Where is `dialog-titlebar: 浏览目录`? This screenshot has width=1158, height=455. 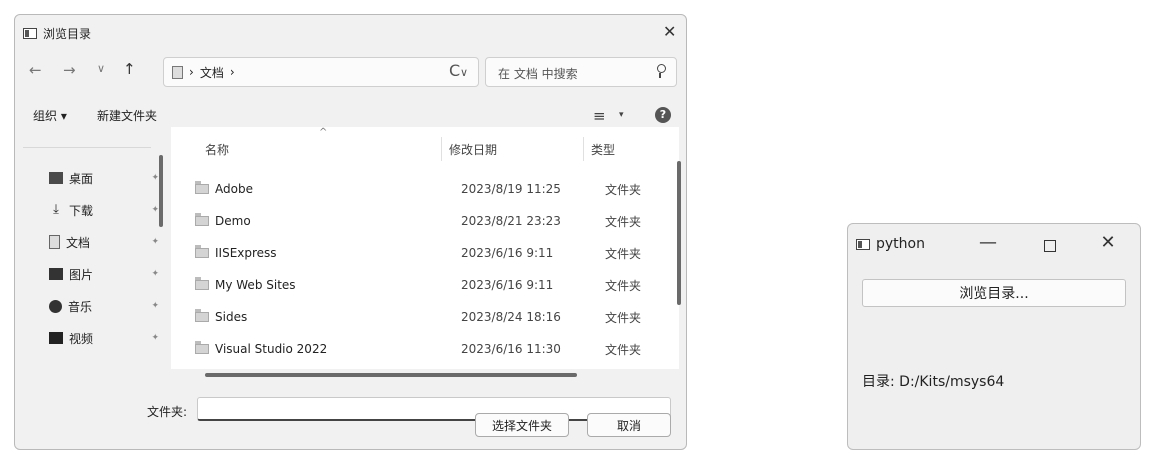
dialog-titlebar: 浏览目录 is located at coordinates (57, 33).